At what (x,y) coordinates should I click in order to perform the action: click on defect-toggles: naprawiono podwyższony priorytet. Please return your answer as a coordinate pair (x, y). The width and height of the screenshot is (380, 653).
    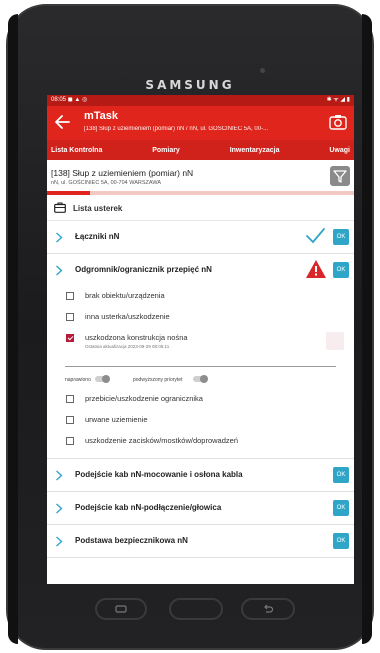
    Looking at the image, I should click on (200, 381).